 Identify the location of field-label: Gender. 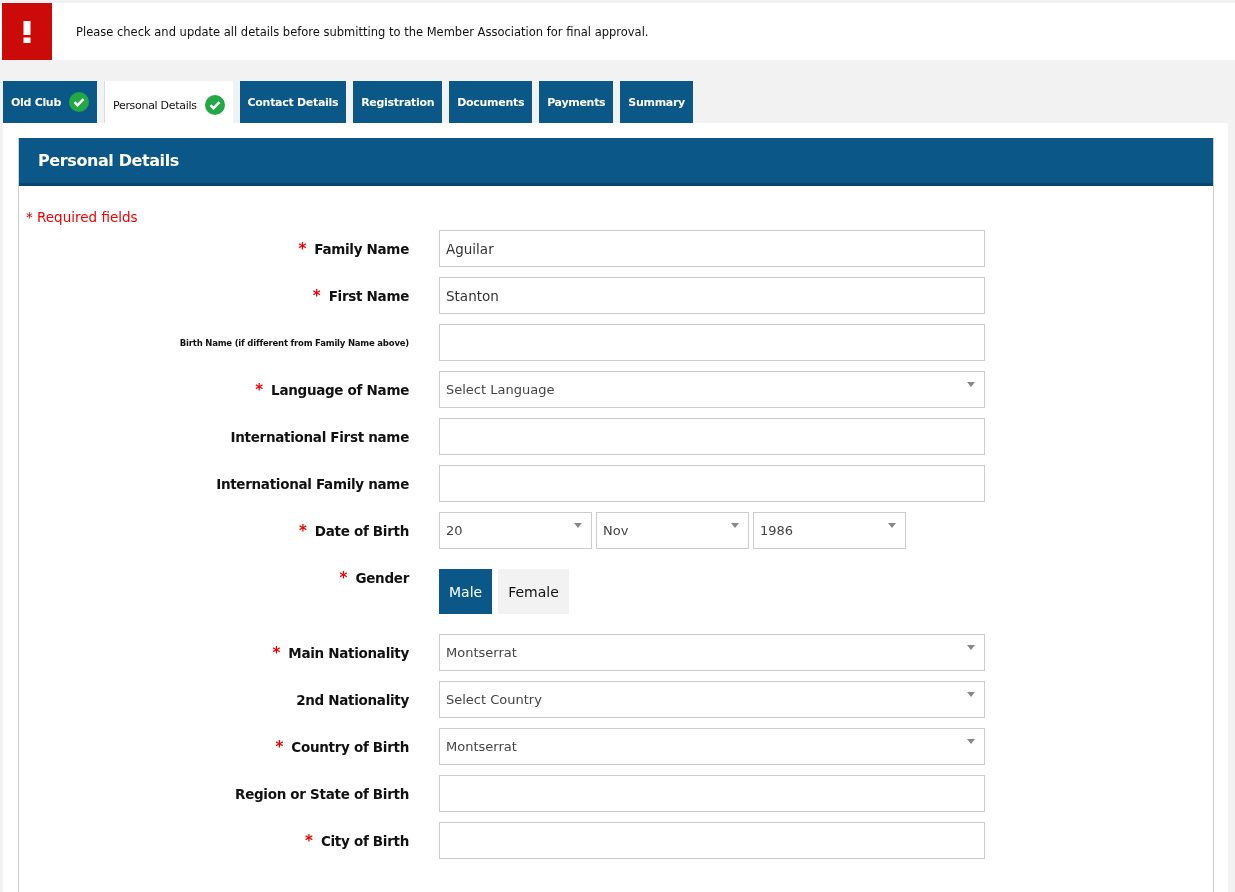
(382, 577).